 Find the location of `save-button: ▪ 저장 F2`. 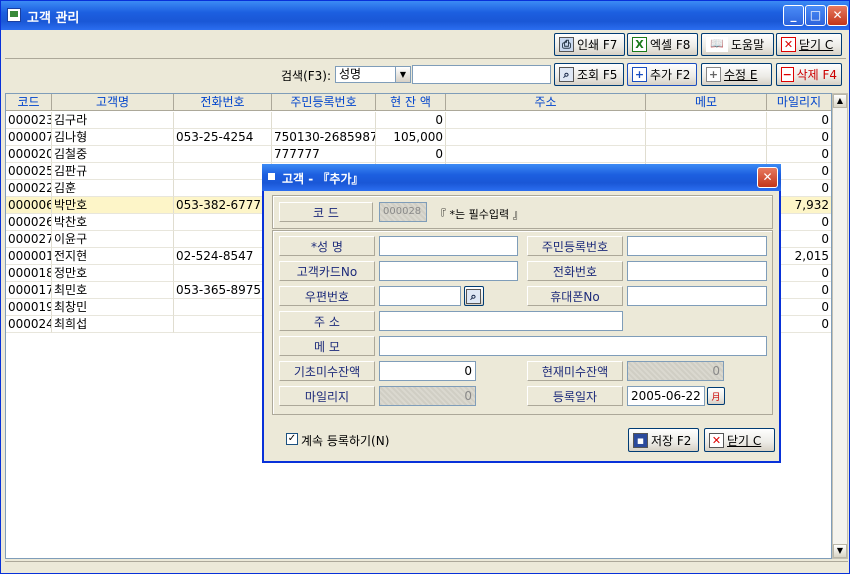

save-button: ▪ 저장 F2 is located at coordinates (663, 440).